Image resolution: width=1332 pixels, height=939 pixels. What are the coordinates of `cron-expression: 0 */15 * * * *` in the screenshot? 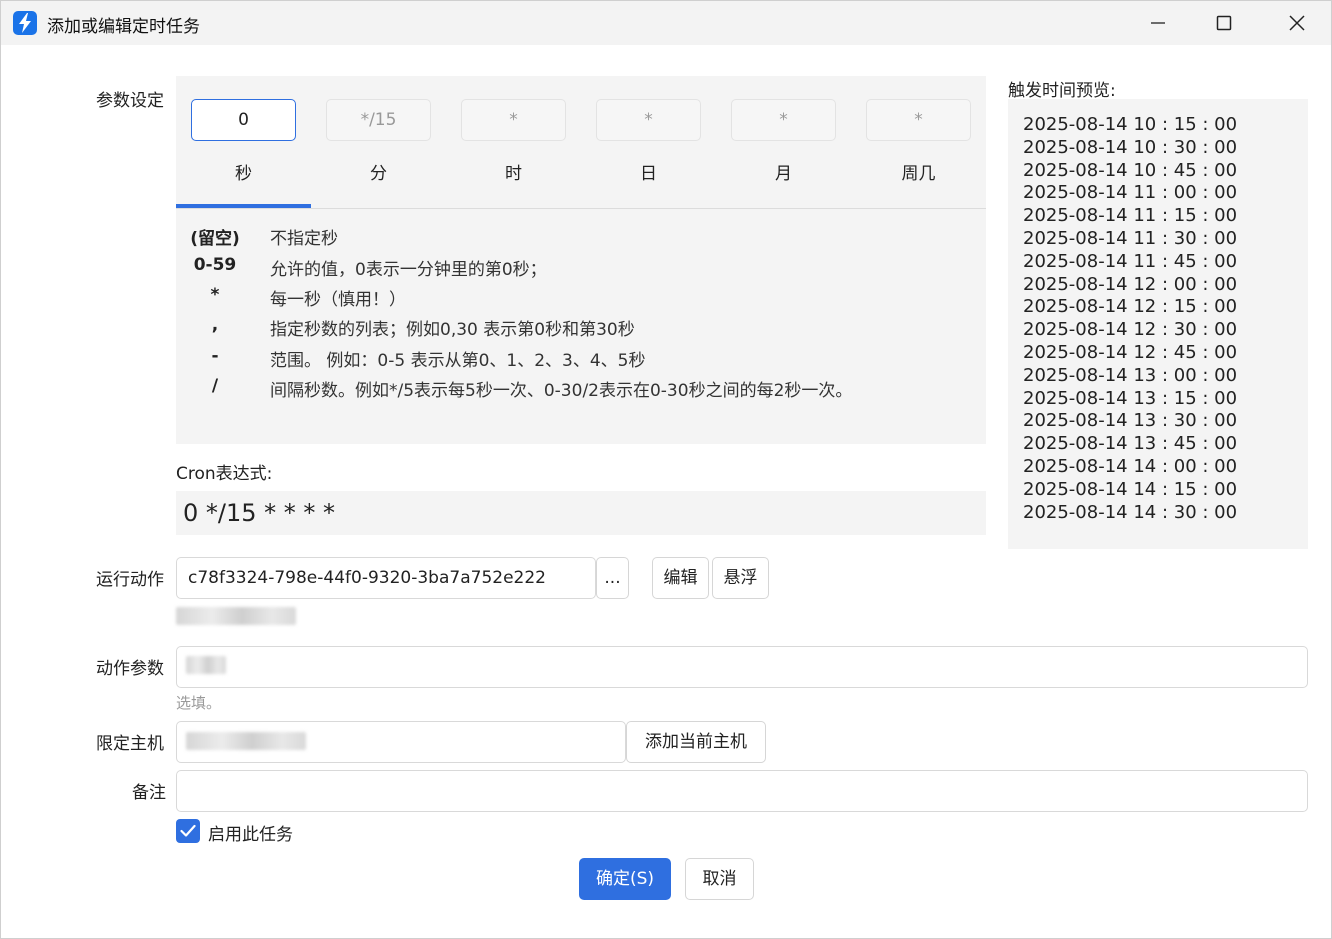 It's located at (581, 513).